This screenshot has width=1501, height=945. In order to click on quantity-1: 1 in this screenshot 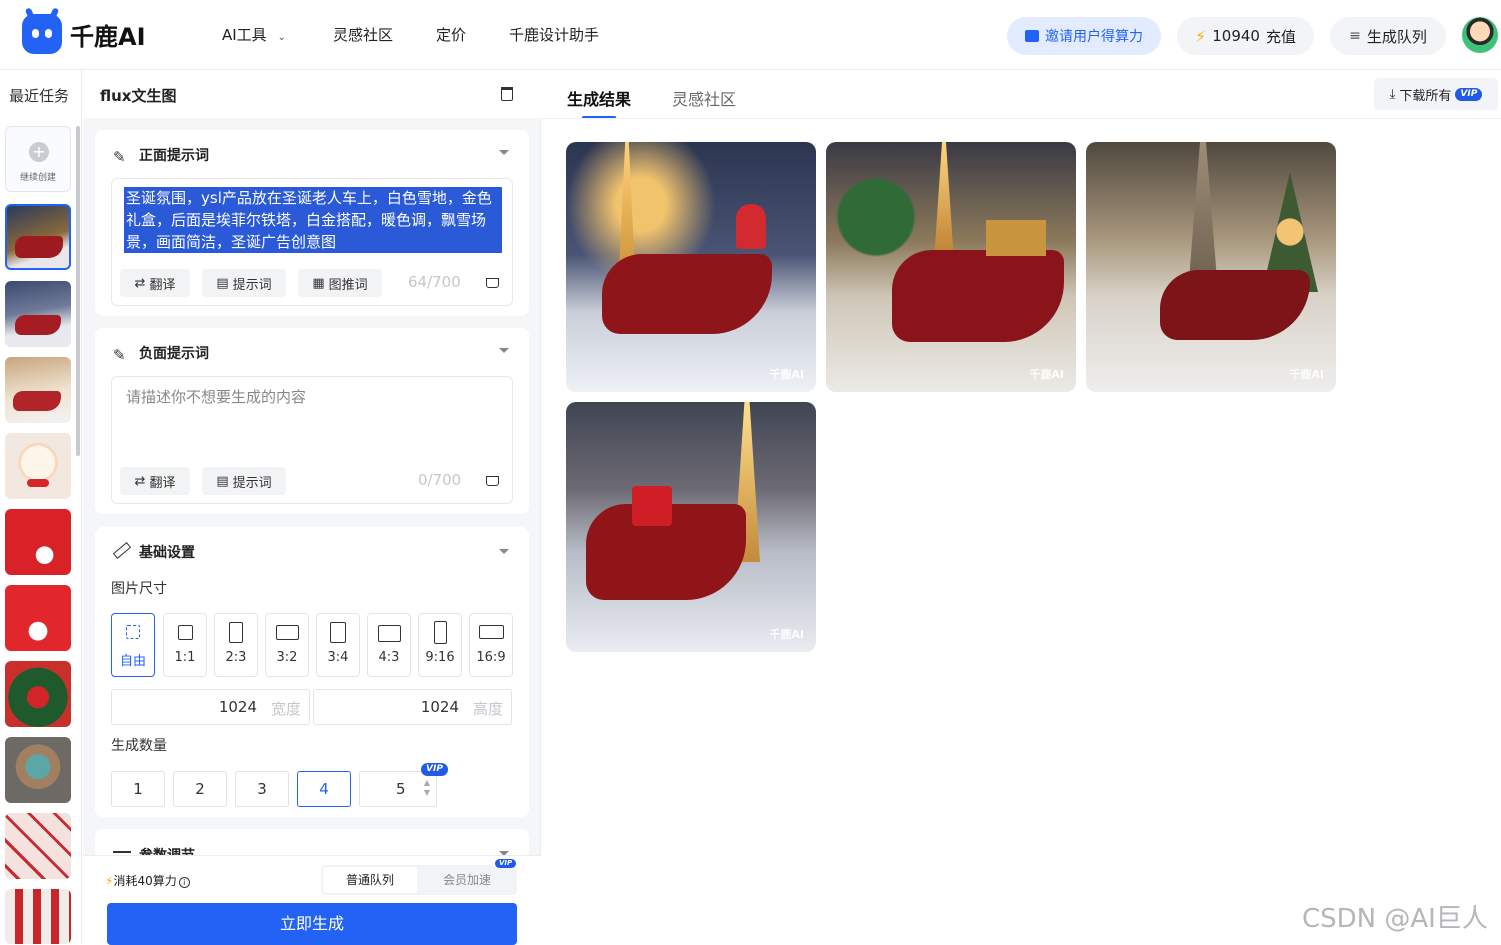, I will do `click(138, 789)`.